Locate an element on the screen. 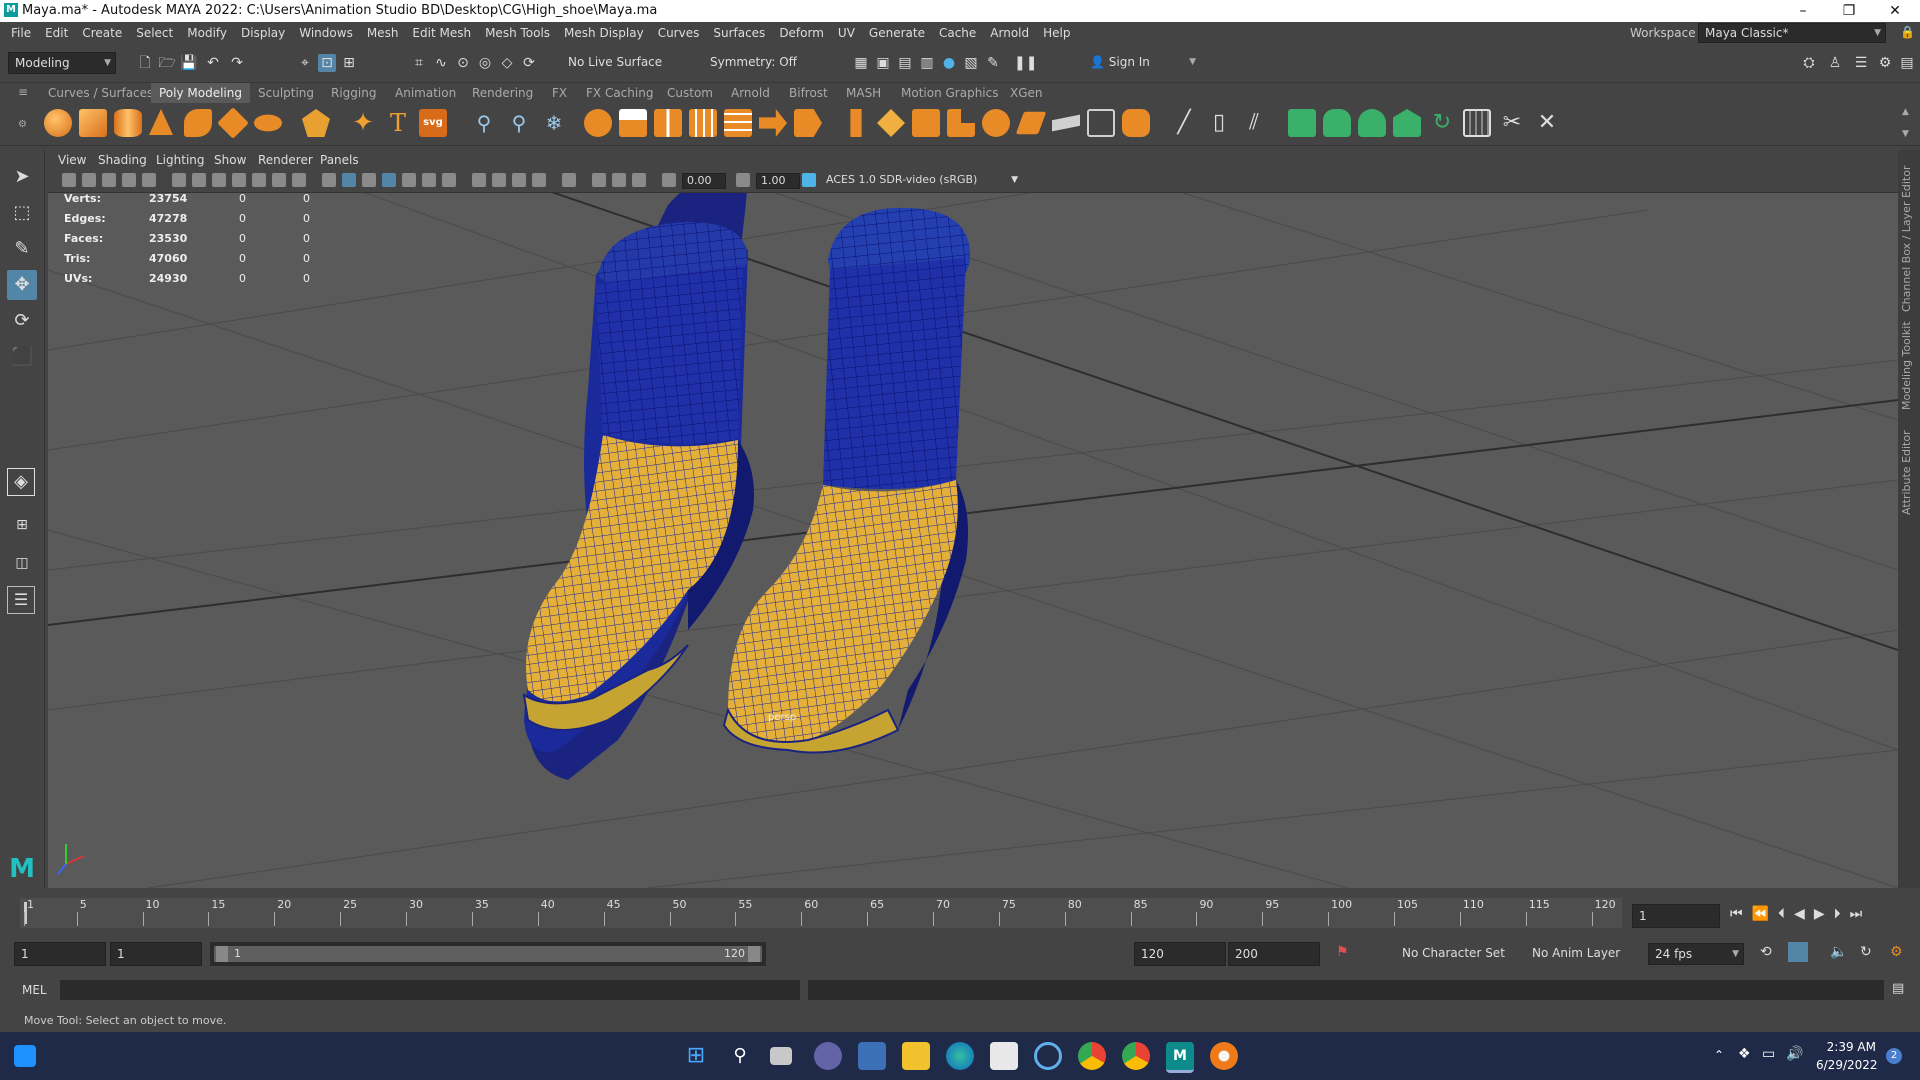  clock-date: 6/29/2022 is located at coordinates (1847, 1065).